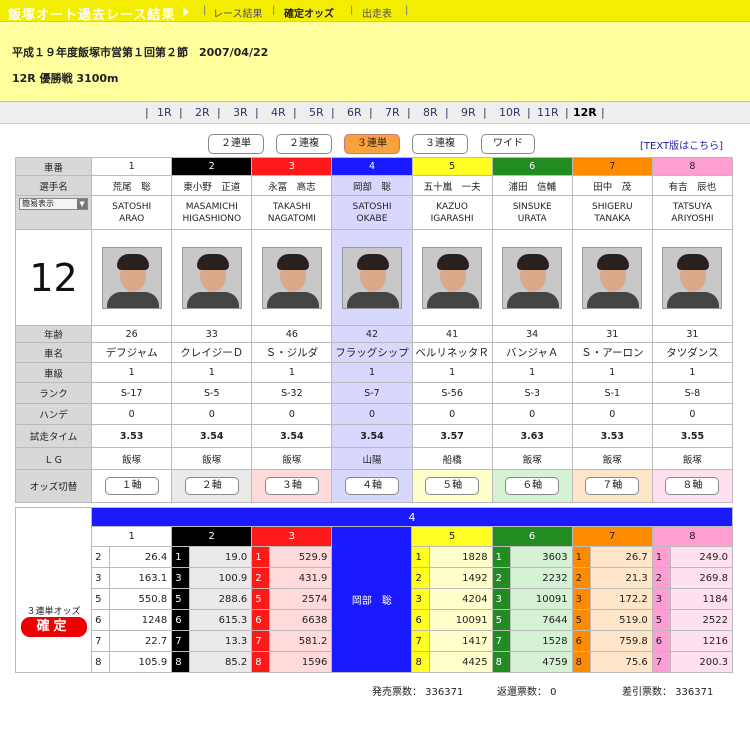 The image size is (750, 732). I want to click on rider-name: 有吉 辰也, so click(692, 185).